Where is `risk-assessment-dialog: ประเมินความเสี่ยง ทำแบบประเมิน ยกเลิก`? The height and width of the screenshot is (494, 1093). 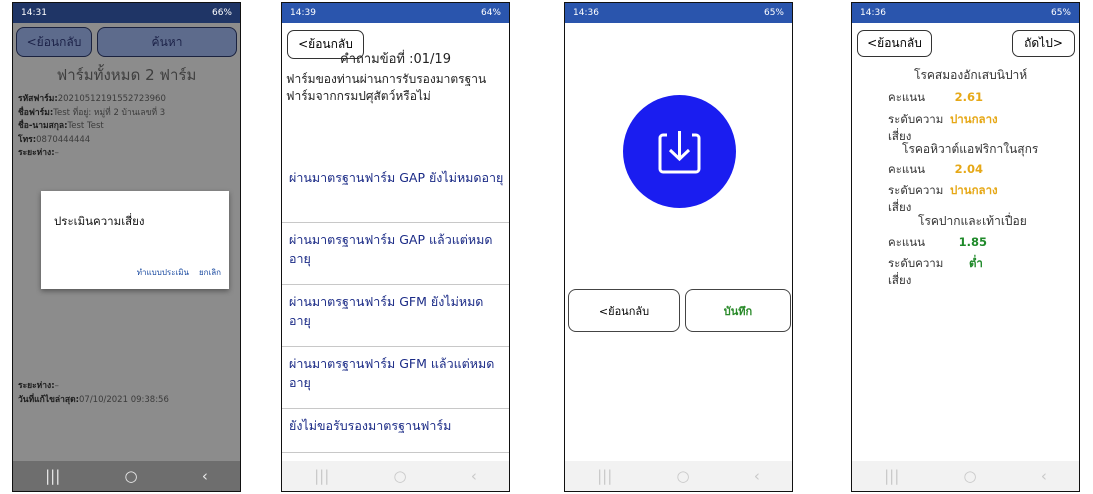
risk-assessment-dialog: ประเมินความเสี่ยง ทำแบบประเมิน ยกเลิก is located at coordinates (135, 240).